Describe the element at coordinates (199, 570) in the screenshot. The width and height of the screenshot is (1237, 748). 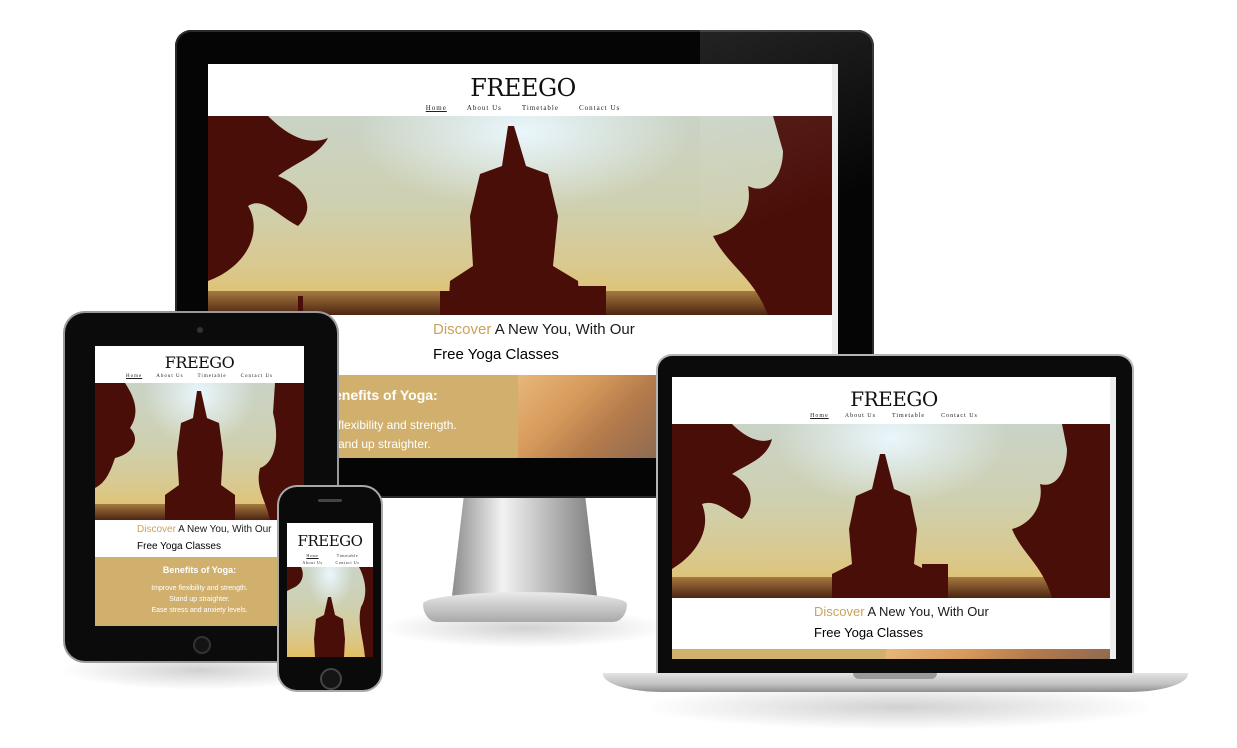
I see `benefits-title: Benefits of Yoga:` at that location.